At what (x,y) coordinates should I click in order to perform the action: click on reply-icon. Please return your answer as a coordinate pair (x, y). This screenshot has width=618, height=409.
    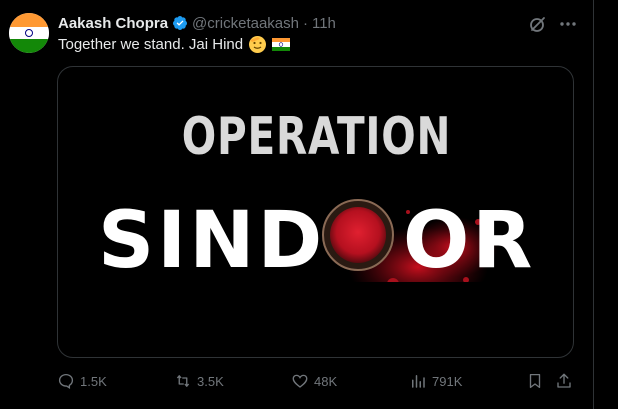
    Looking at the image, I should click on (66, 381).